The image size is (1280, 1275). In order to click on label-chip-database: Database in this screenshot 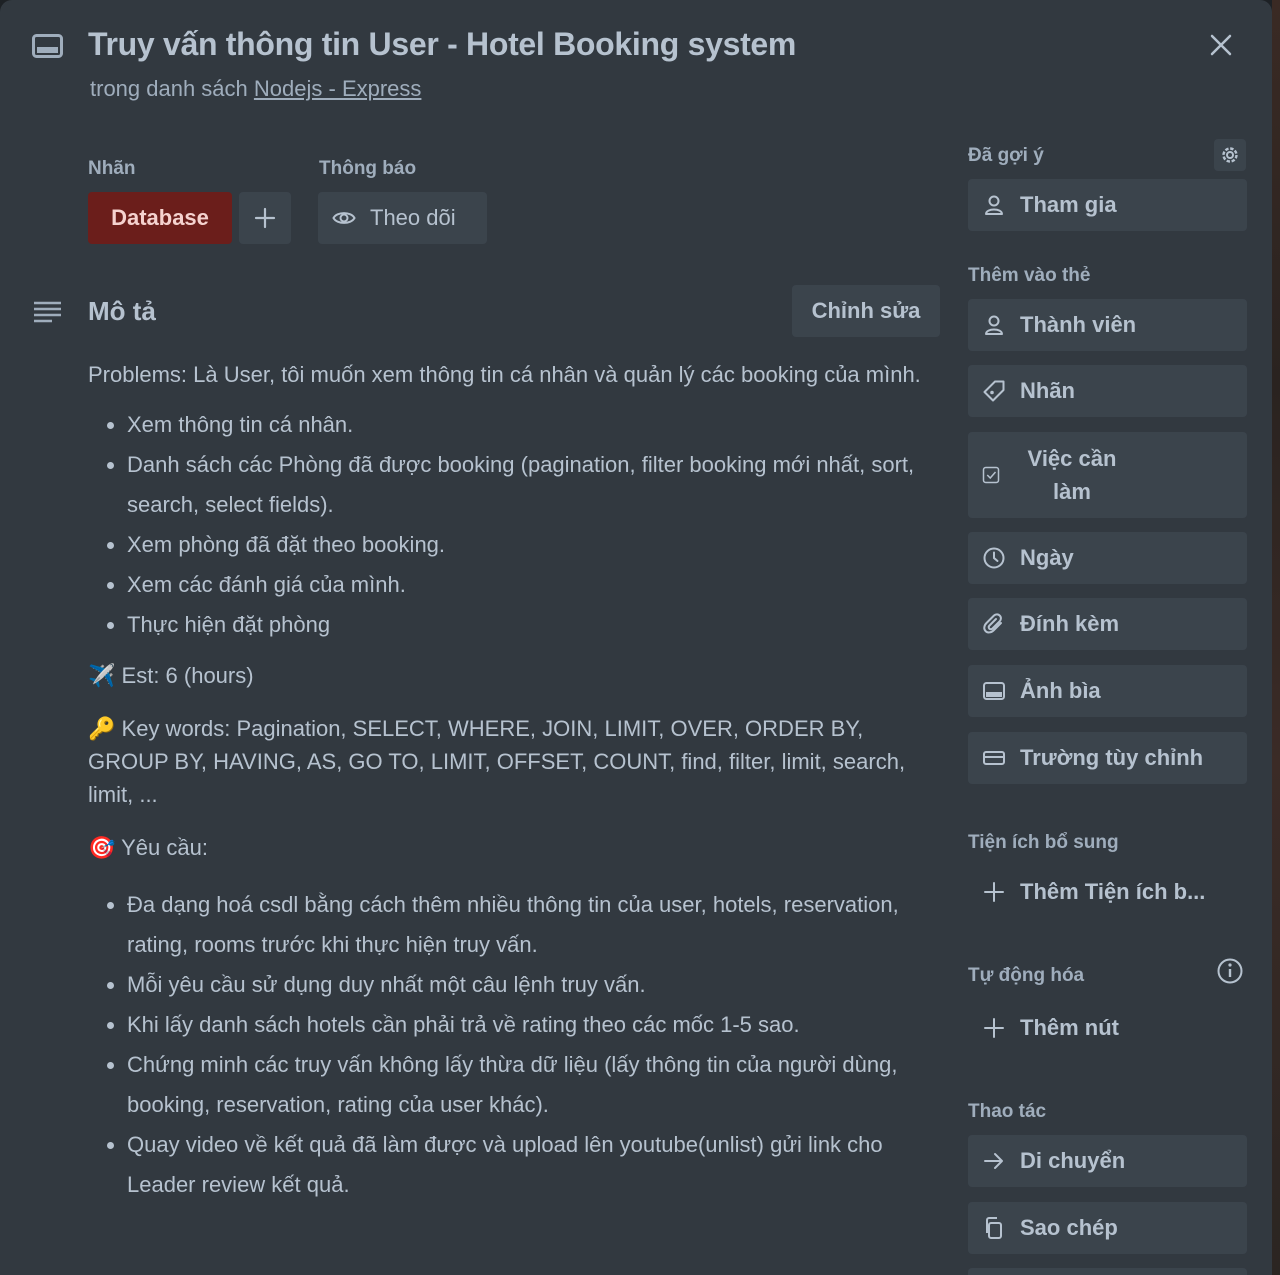, I will do `click(160, 218)`.